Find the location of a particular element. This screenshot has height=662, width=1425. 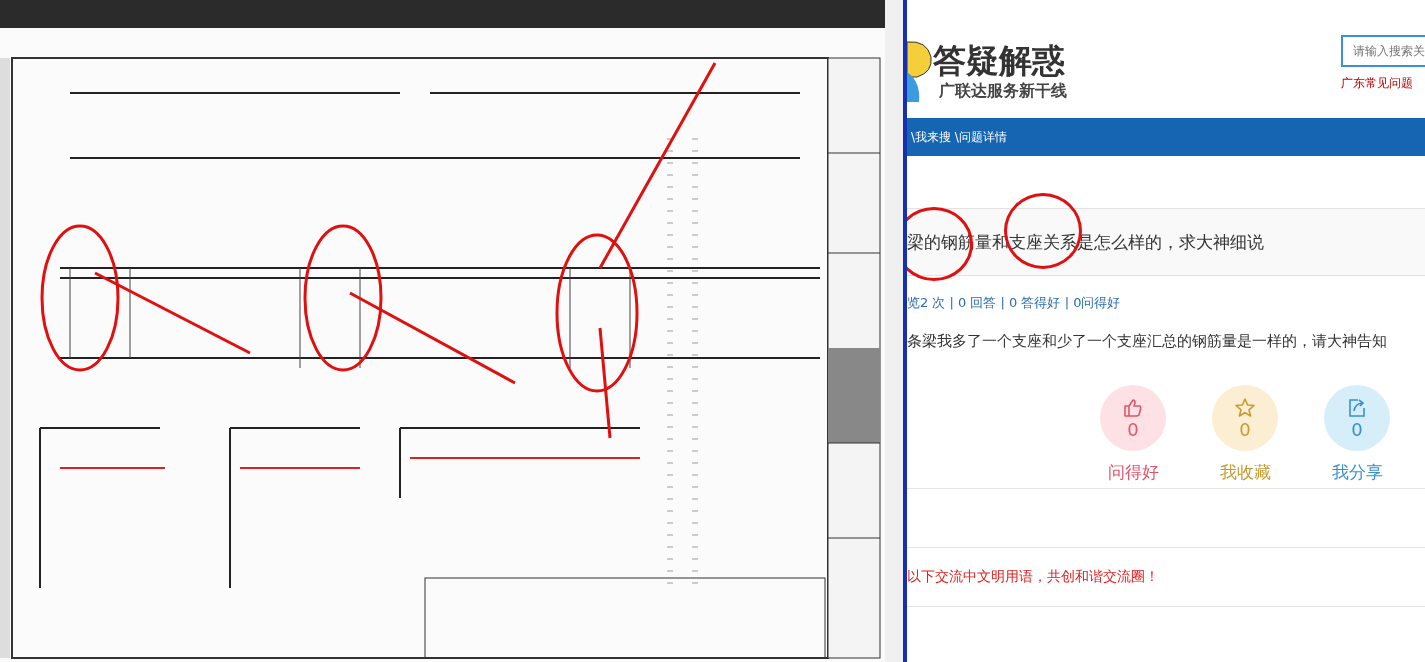

search-field: 请输入搜索关 is located at coordinates (1383, 51).